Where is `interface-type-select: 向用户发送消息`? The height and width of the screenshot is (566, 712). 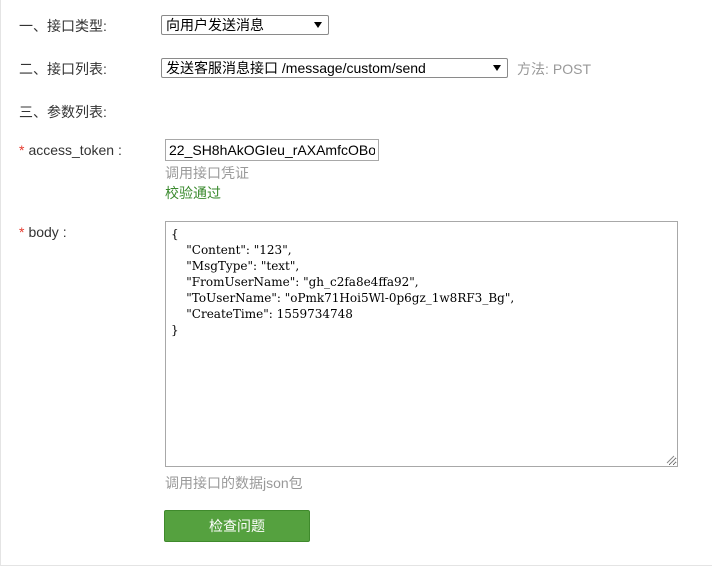 interface-type-select: 向用户发送消息 is located at coordinates (245, 25).